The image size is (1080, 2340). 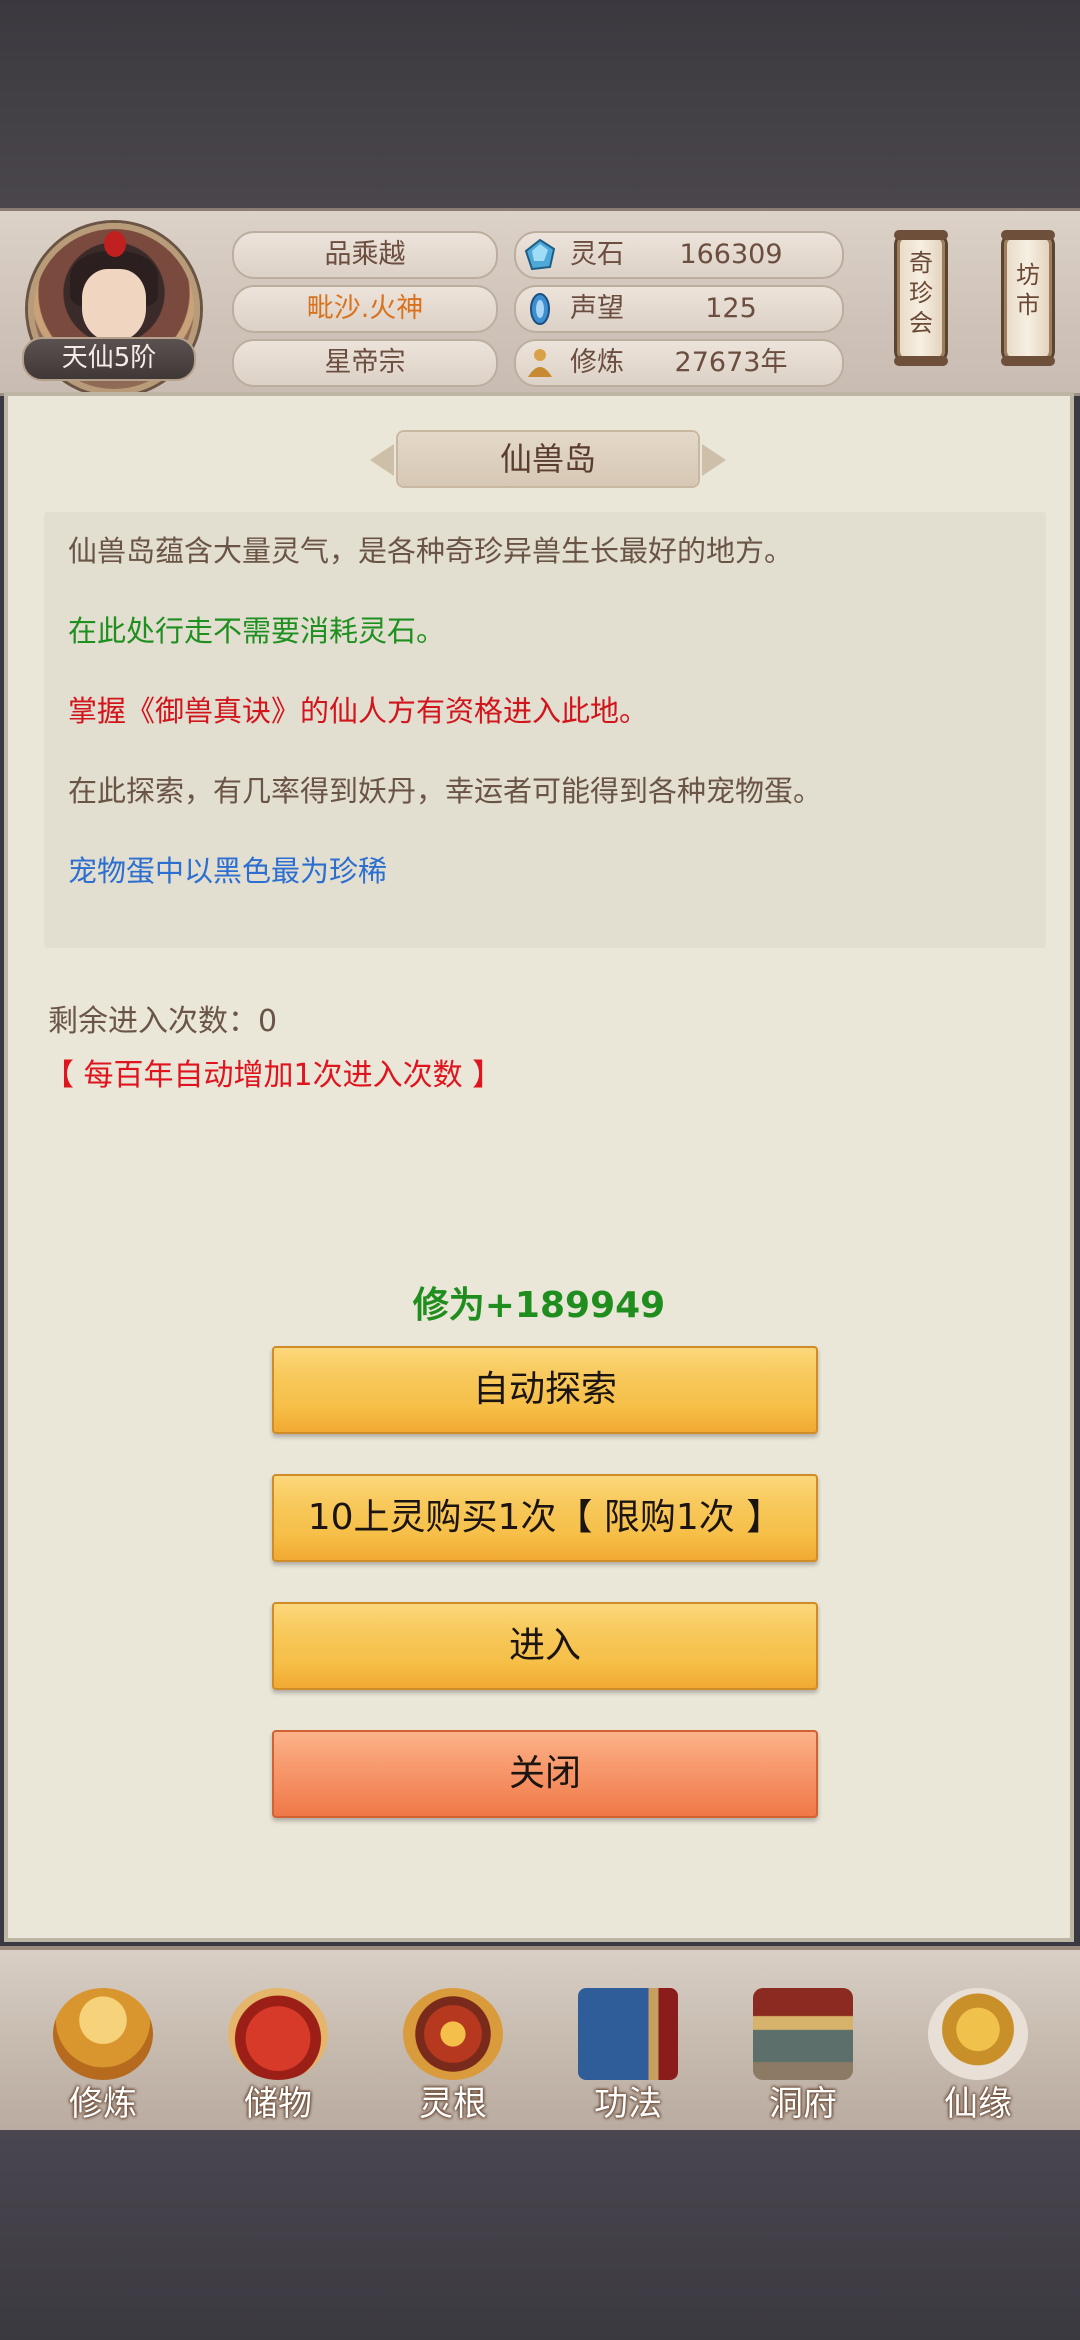 What do you see at coordinates (115, 244) in the screenshot?
I see `avatar-hair-bun` at bounding box center [115, 244].